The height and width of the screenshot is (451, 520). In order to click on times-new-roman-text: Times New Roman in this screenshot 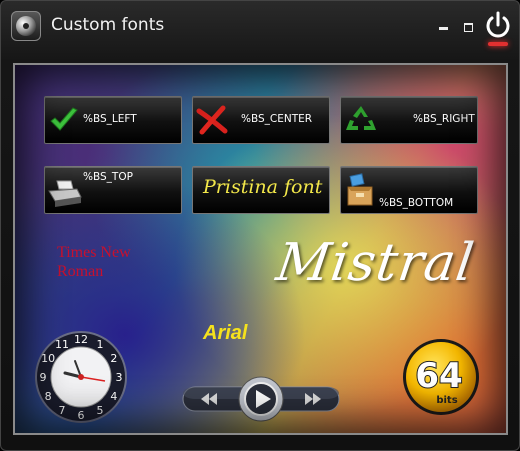, I will do `click(94, 262)`.